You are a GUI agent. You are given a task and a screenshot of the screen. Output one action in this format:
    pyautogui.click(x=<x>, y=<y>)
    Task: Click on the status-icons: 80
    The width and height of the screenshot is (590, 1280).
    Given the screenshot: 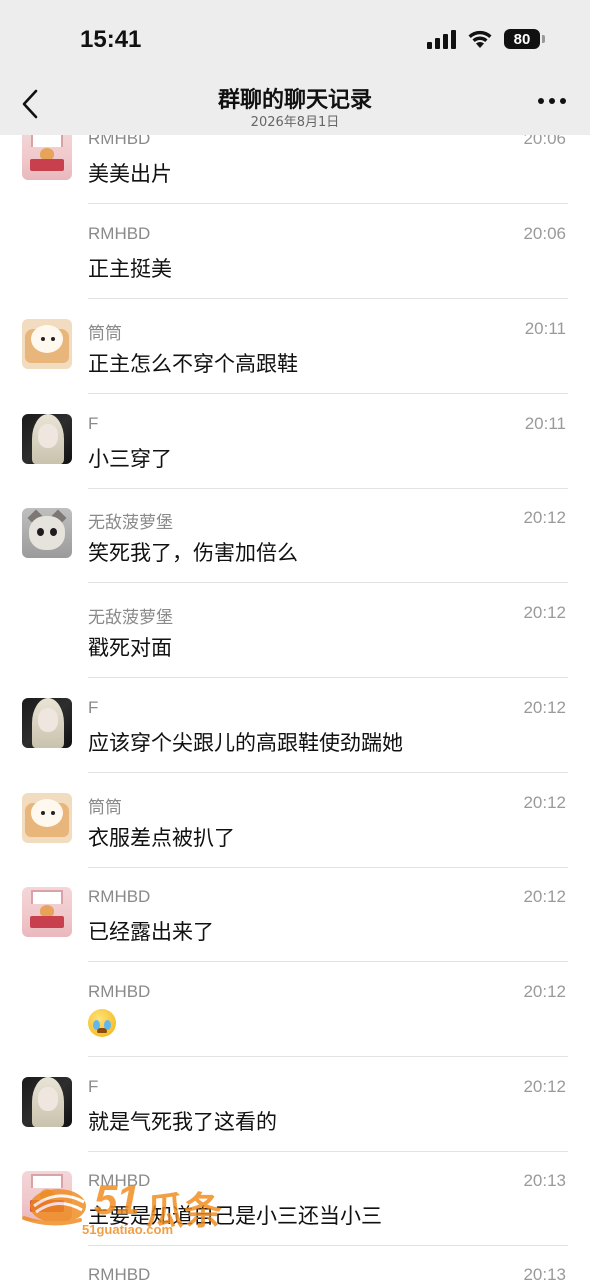 What is the action you would take?
    pyautogui.click(x=486, y=39)
    